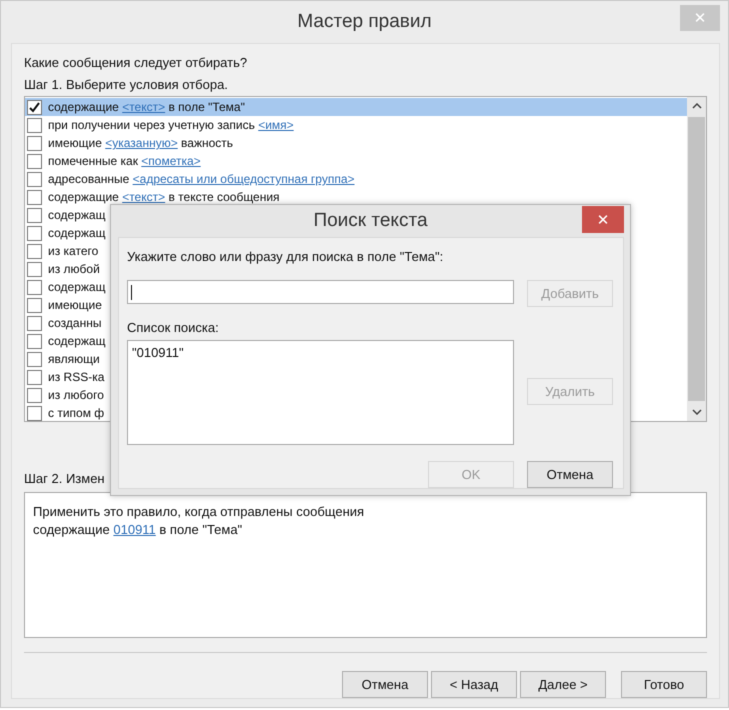  I want to click on condition-text: имеющие, so click(75, 305).